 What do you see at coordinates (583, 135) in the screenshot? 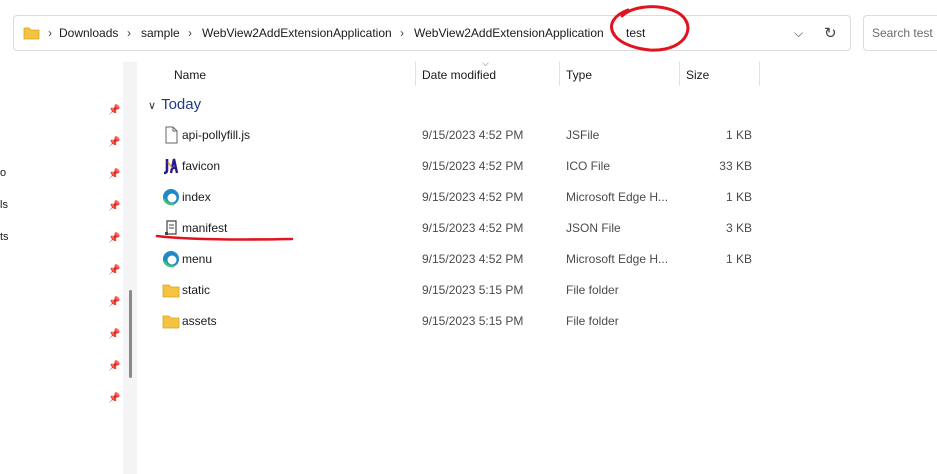
I see `file-type: JSFile` at bounding box center [583, 135].